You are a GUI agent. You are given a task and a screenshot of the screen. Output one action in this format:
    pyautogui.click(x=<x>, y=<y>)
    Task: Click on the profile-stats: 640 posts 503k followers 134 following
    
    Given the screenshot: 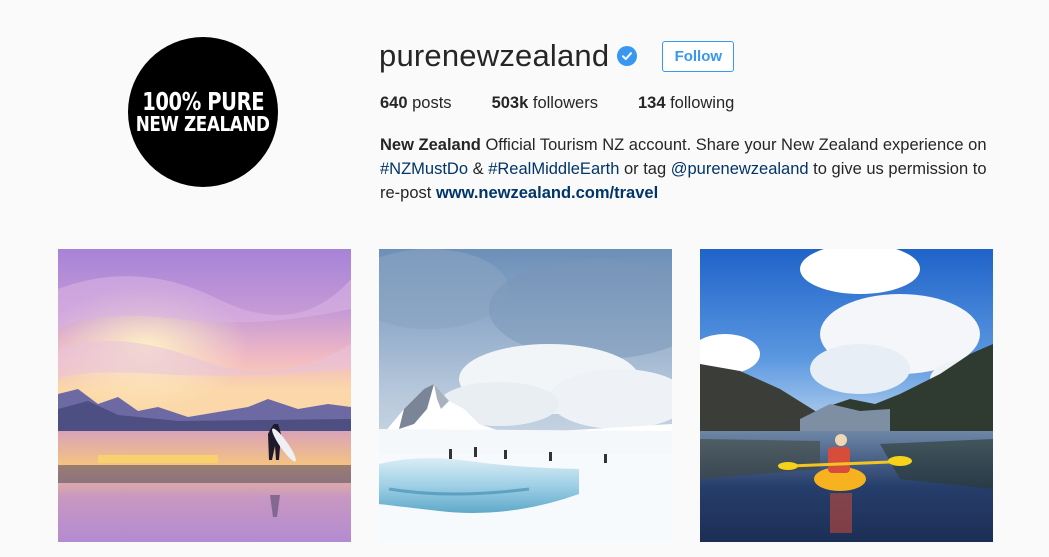 What is the action you would take?
    pyautogui.click(x=577, y=103)
    